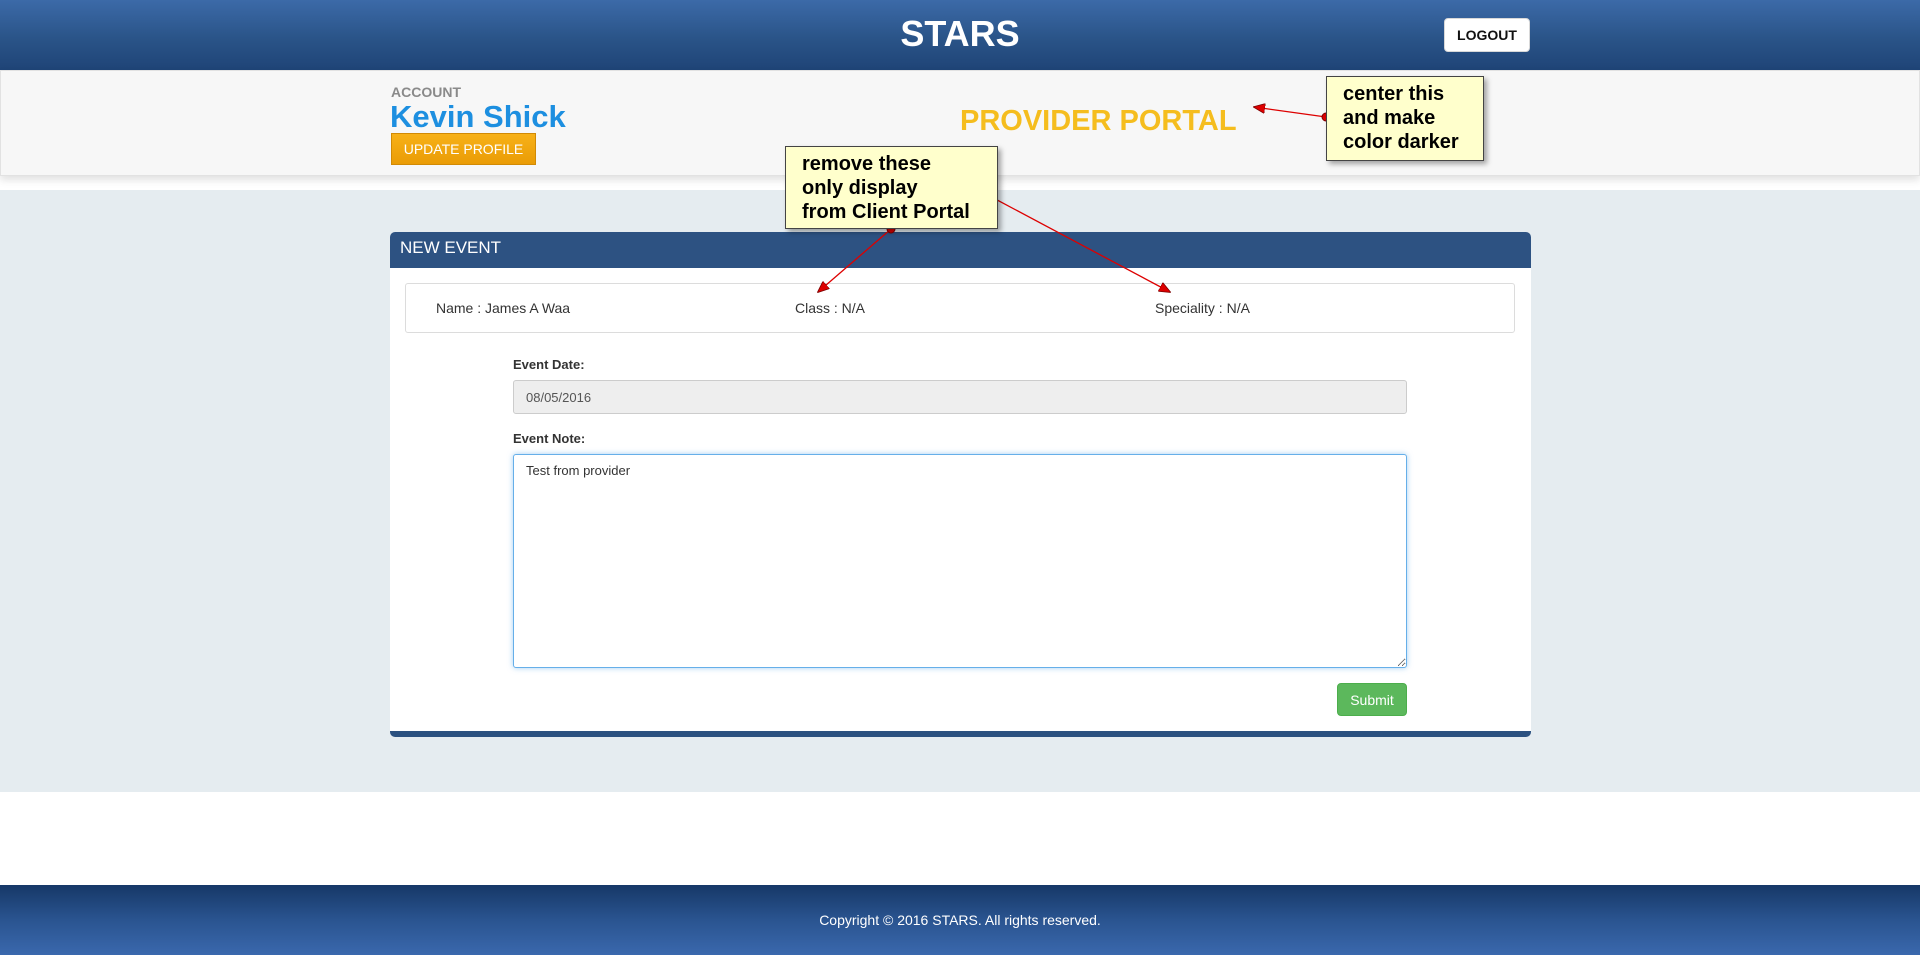 This screenshot has height=955, width=1920. What do you see at coordinates (549, 438) in the screenshot?
I see `event-note-label: Event Note:` at bounding box center [549, 438].